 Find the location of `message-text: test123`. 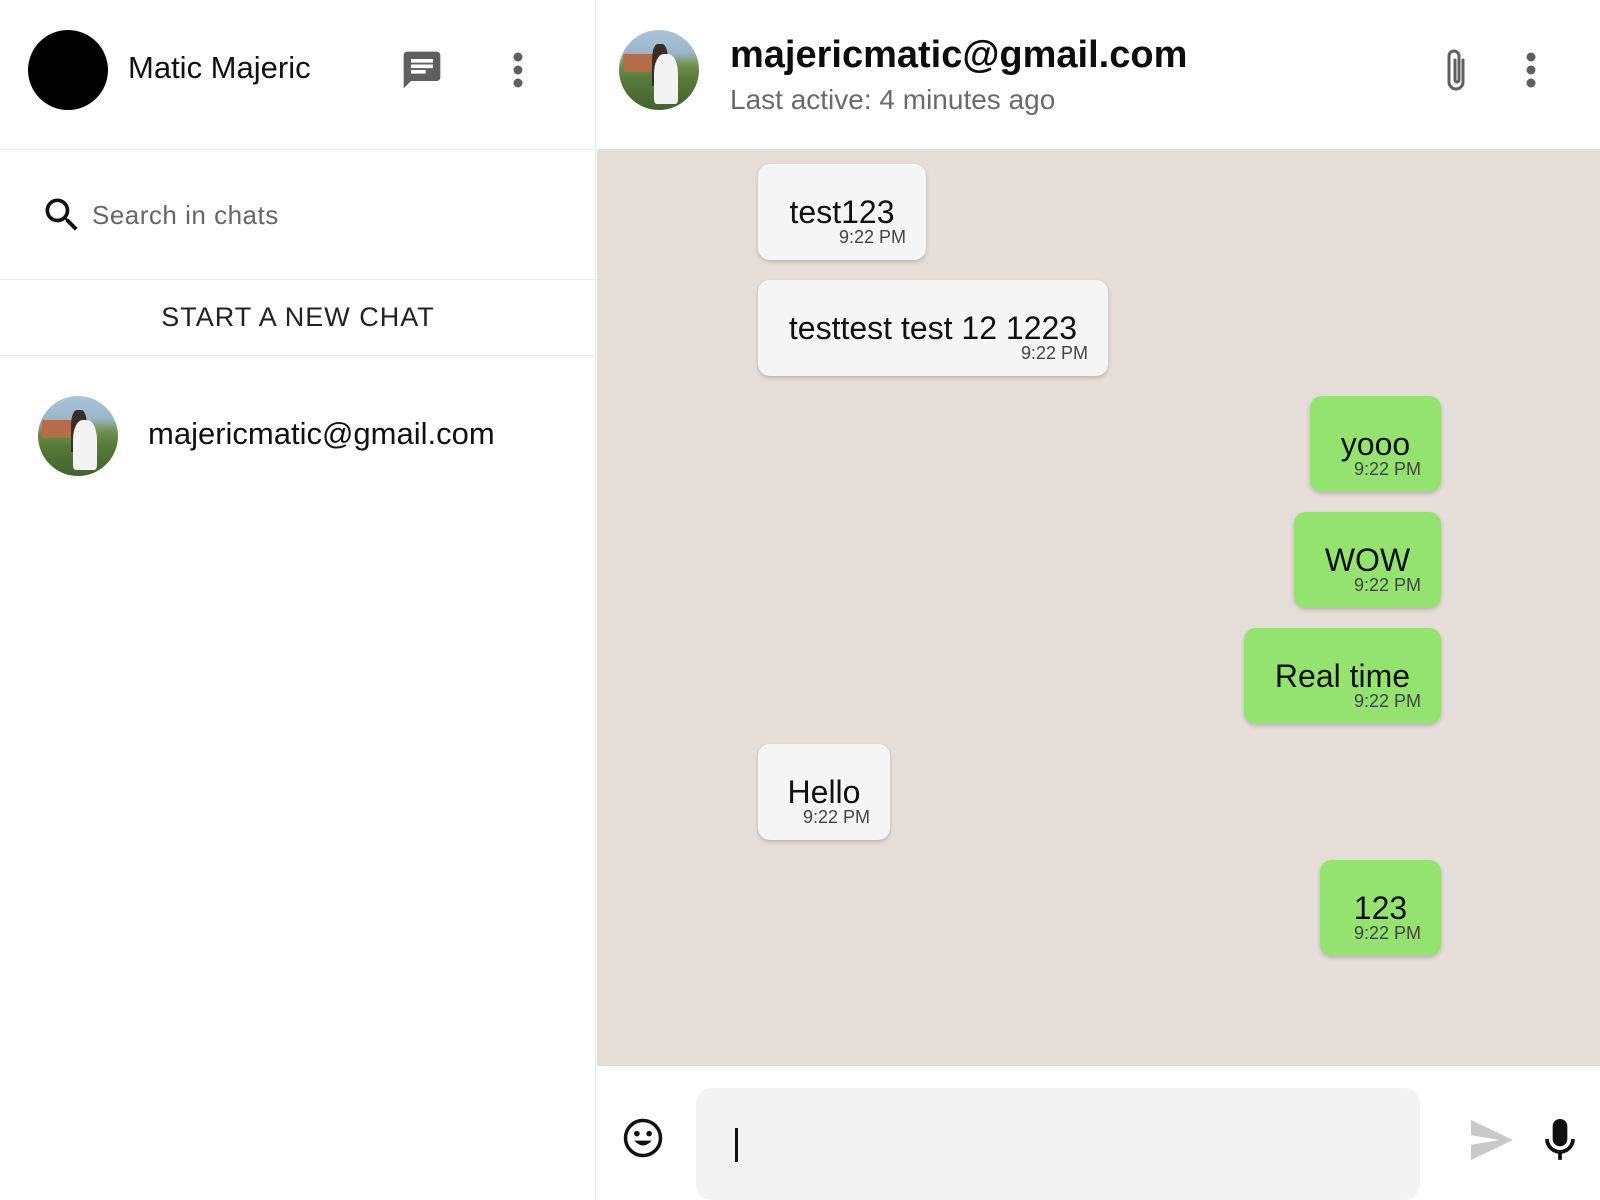

message-text: test123 is located at coordinates (842, 212).